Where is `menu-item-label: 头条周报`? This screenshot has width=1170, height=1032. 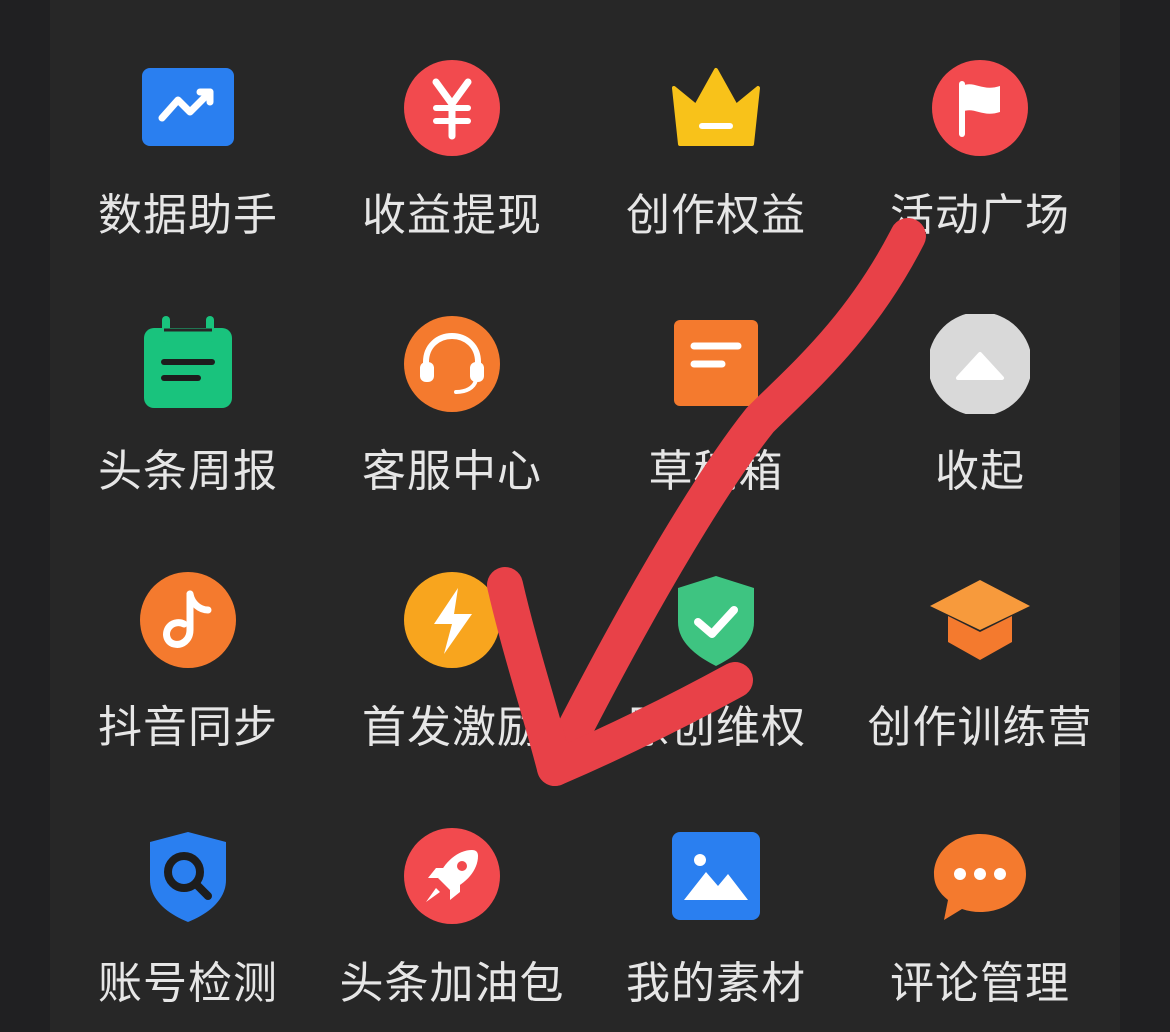
menu-item-label: 头条周报 is located at coordinates (188, 471).